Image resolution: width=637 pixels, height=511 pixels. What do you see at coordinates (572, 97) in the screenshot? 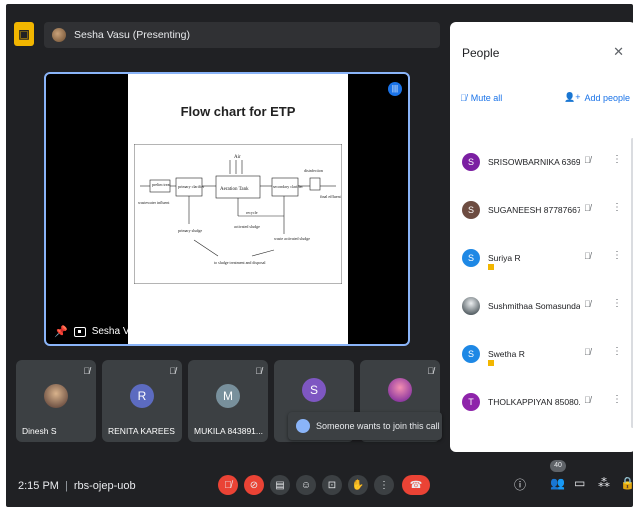
I see `add-person-icon: 👤+` at bounding box center [572, 97].